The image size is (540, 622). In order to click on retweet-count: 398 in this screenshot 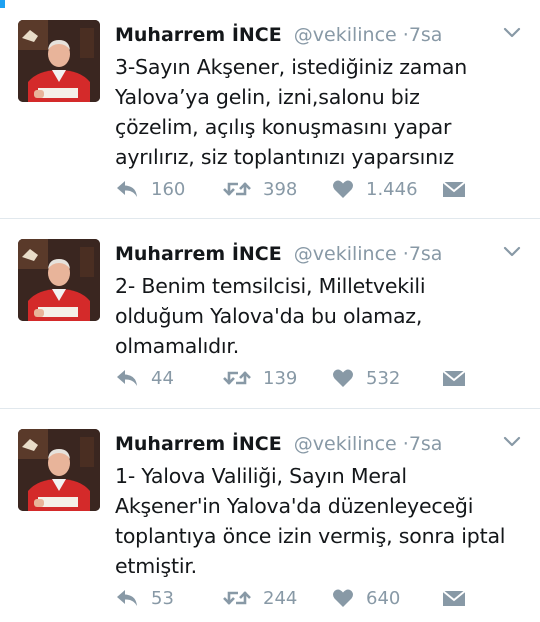, I will do `click(280, 189)`.